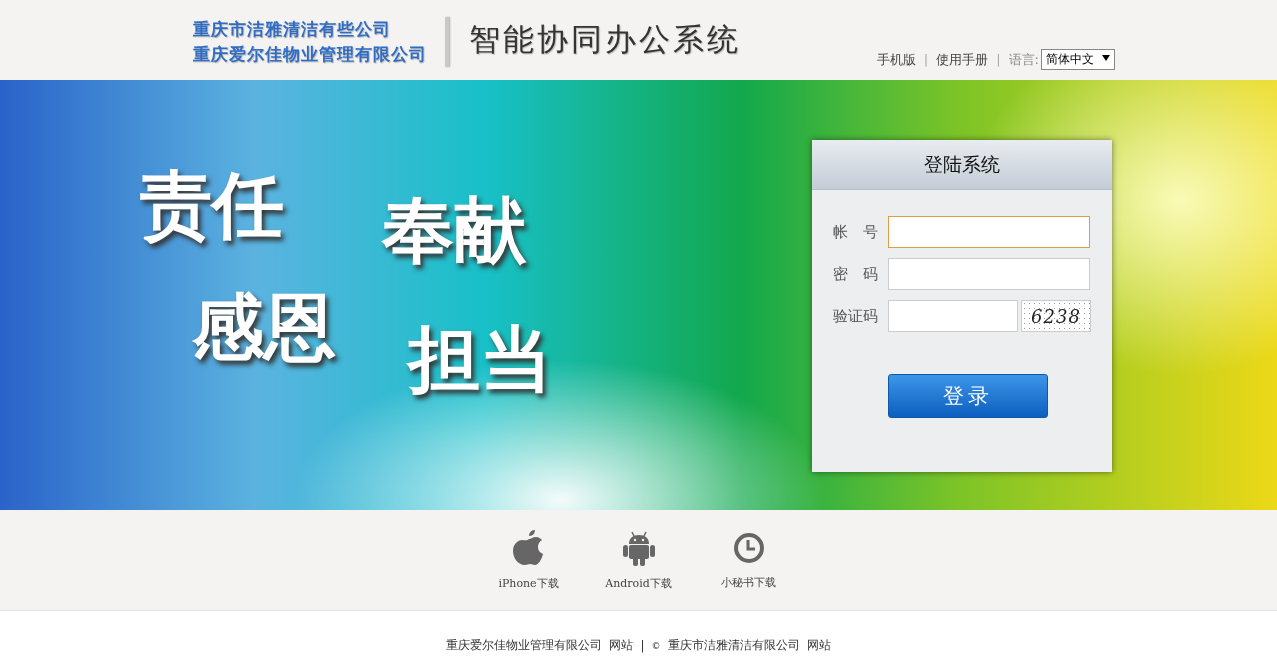  What do you see at coordinates (856, 232) in the screenshot?
I see `field-label: 帐 号` at bounding box center [856, 232].